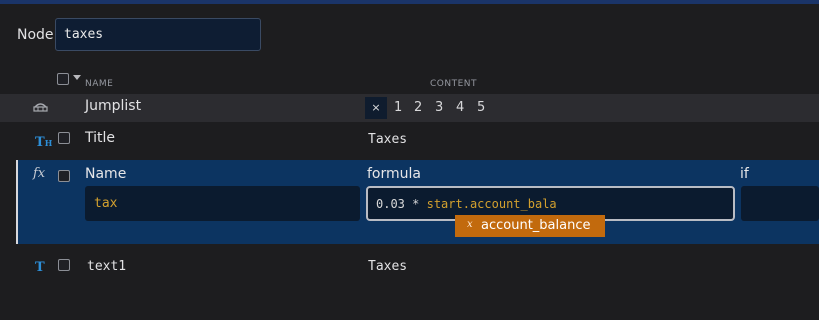 The height and width of the screenshot is (320, 819). What do you see at coordinates (35, 35) in the screenshot?
I see `node-label: Node` at bounding box center [35, 35].